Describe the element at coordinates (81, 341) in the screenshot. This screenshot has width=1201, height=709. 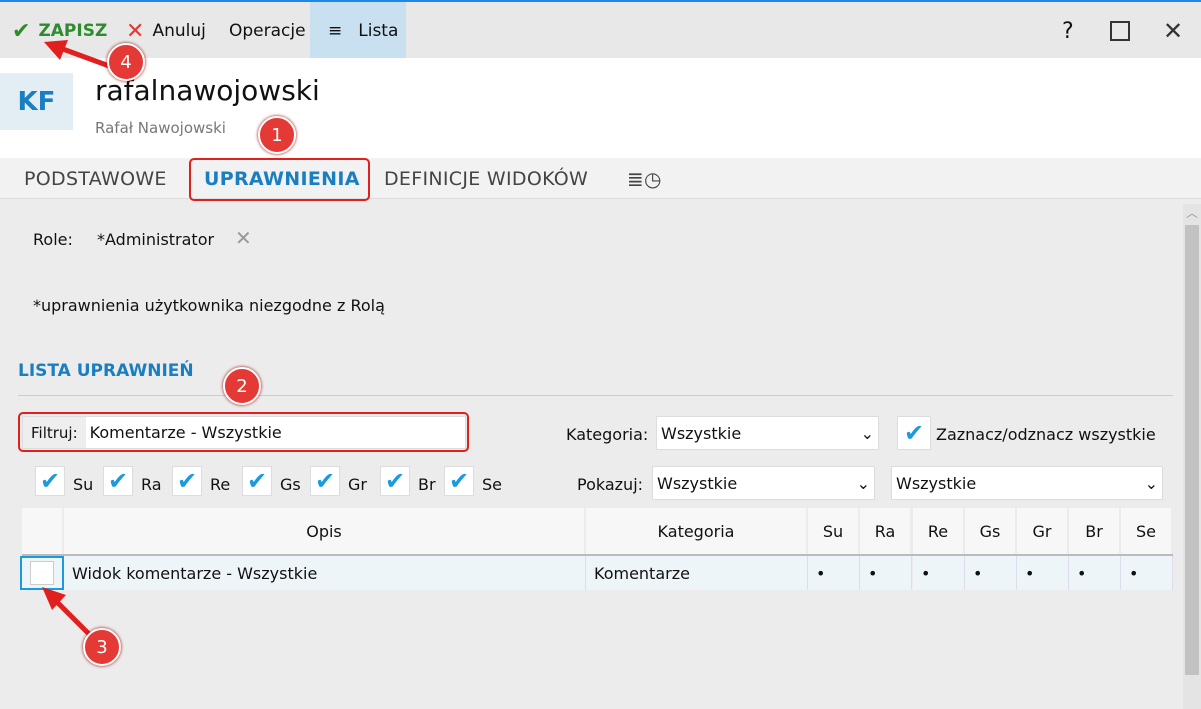
I see `annotation-arrows` at that location.